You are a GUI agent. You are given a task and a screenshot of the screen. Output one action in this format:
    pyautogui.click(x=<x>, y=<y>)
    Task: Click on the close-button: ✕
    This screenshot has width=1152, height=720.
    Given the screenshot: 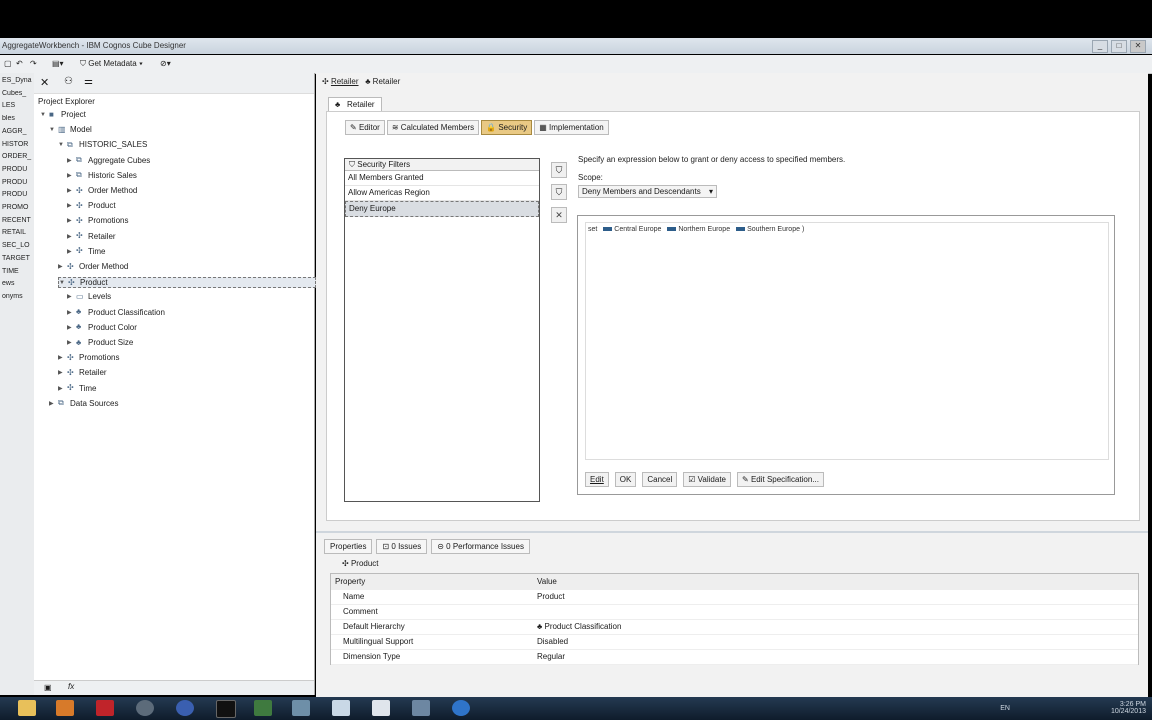 What is the action you would take?
    pyautogui.click(x=1138, y=46)
    